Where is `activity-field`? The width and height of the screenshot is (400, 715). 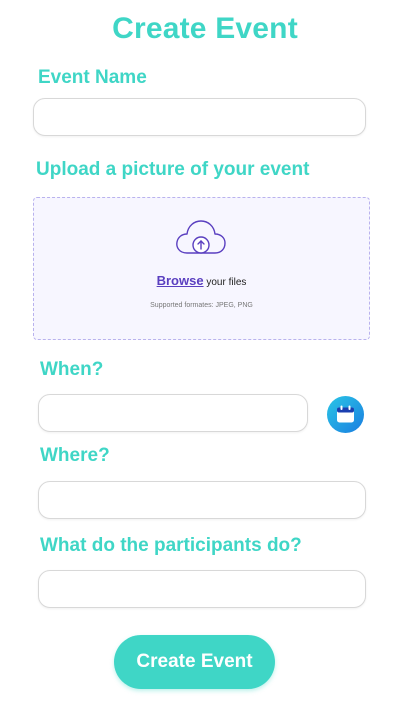
activity-field is located at coordinates (202, 589).